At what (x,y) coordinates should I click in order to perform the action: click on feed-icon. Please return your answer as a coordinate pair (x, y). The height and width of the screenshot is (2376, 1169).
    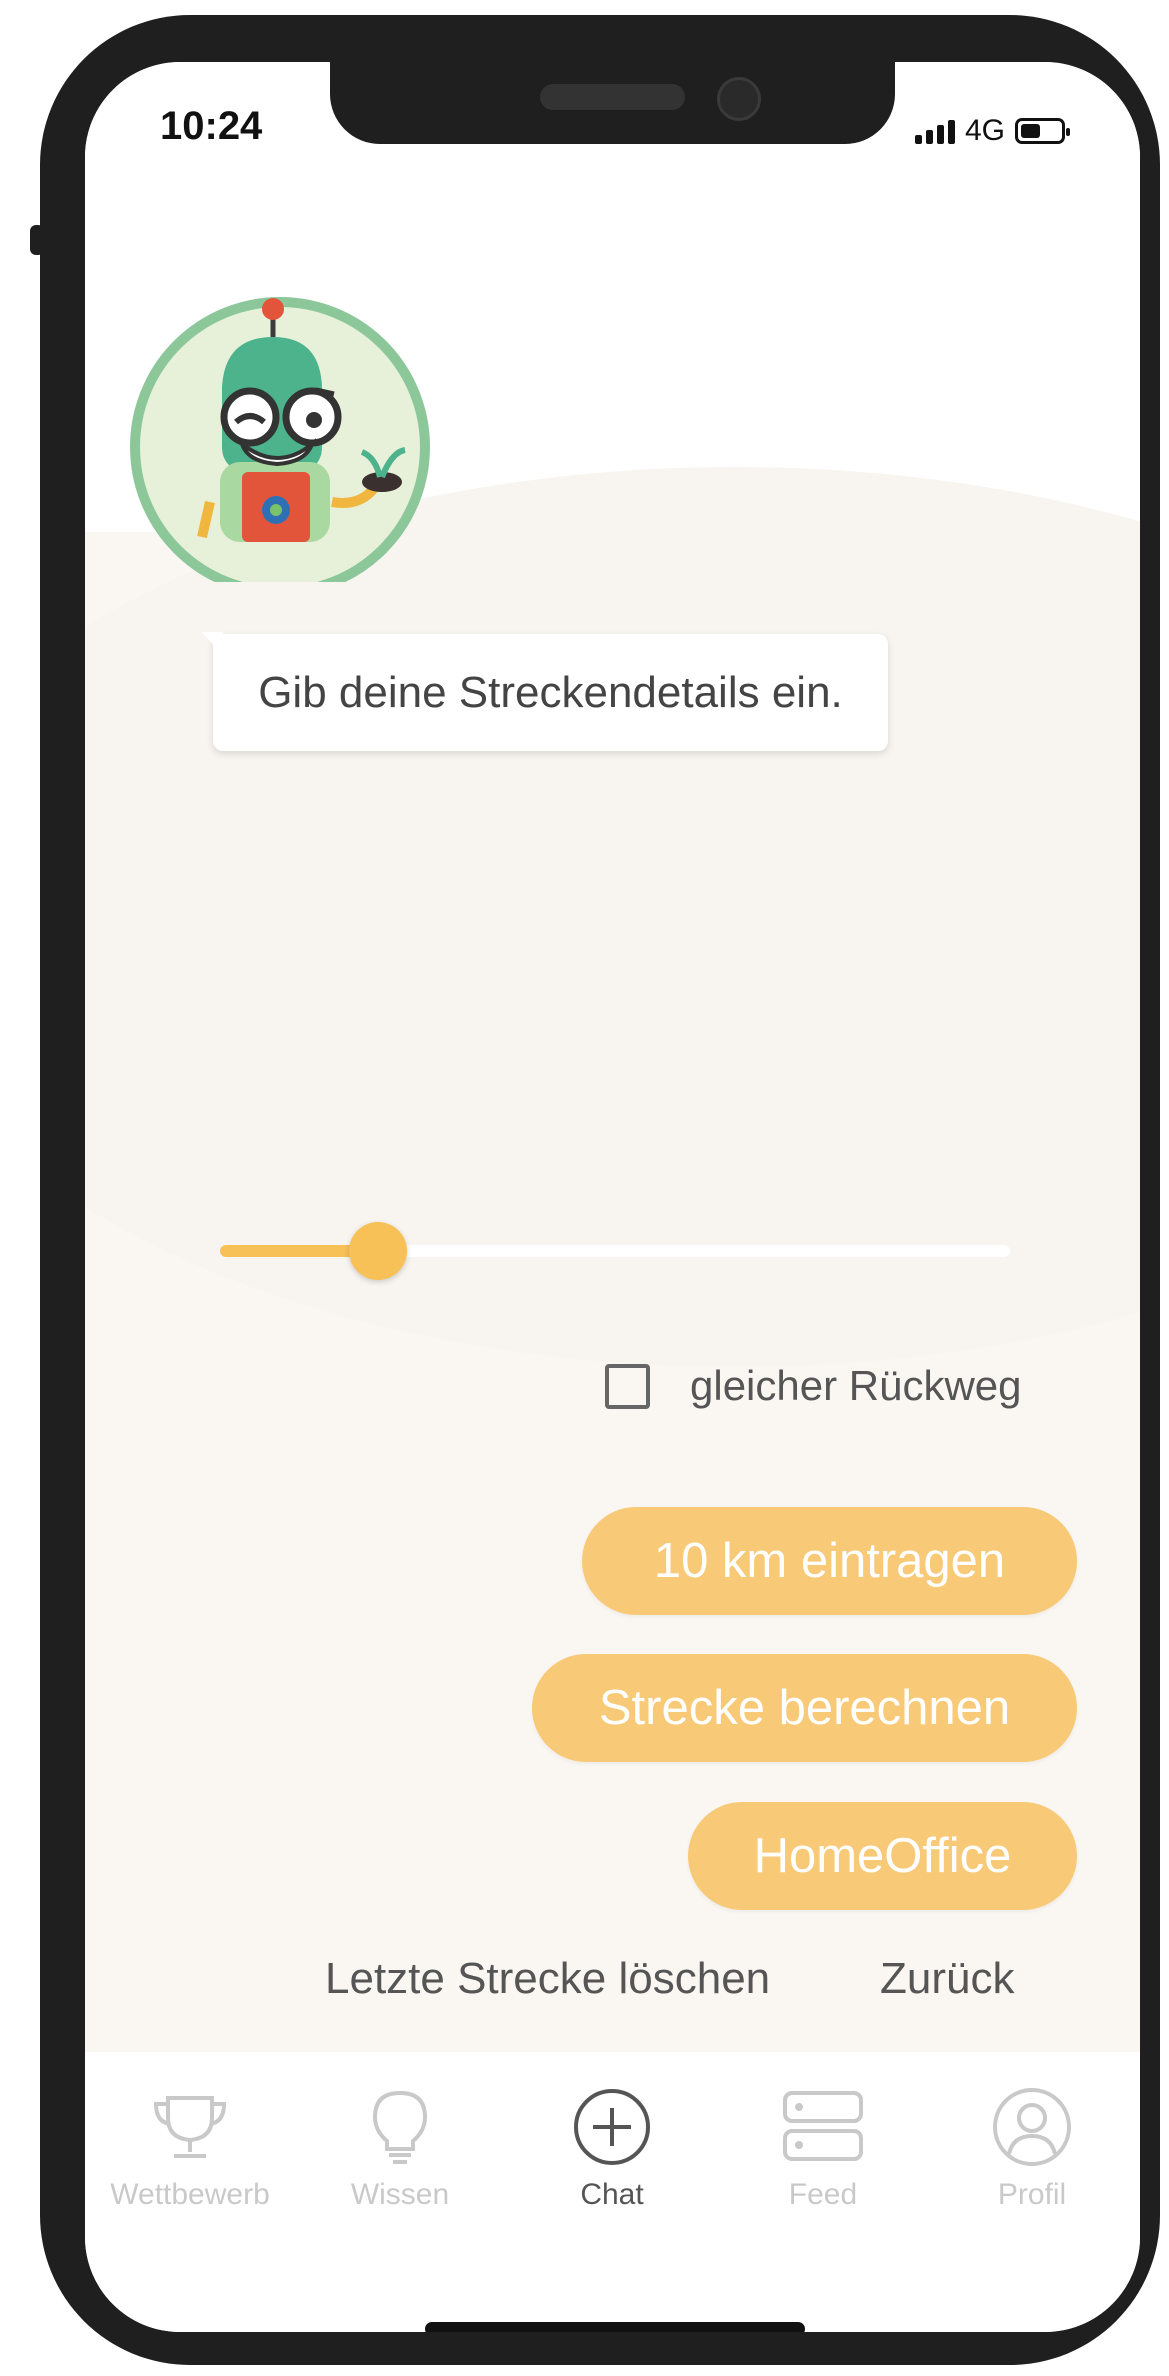
    Looking at the image, I should click on (823, 2127).